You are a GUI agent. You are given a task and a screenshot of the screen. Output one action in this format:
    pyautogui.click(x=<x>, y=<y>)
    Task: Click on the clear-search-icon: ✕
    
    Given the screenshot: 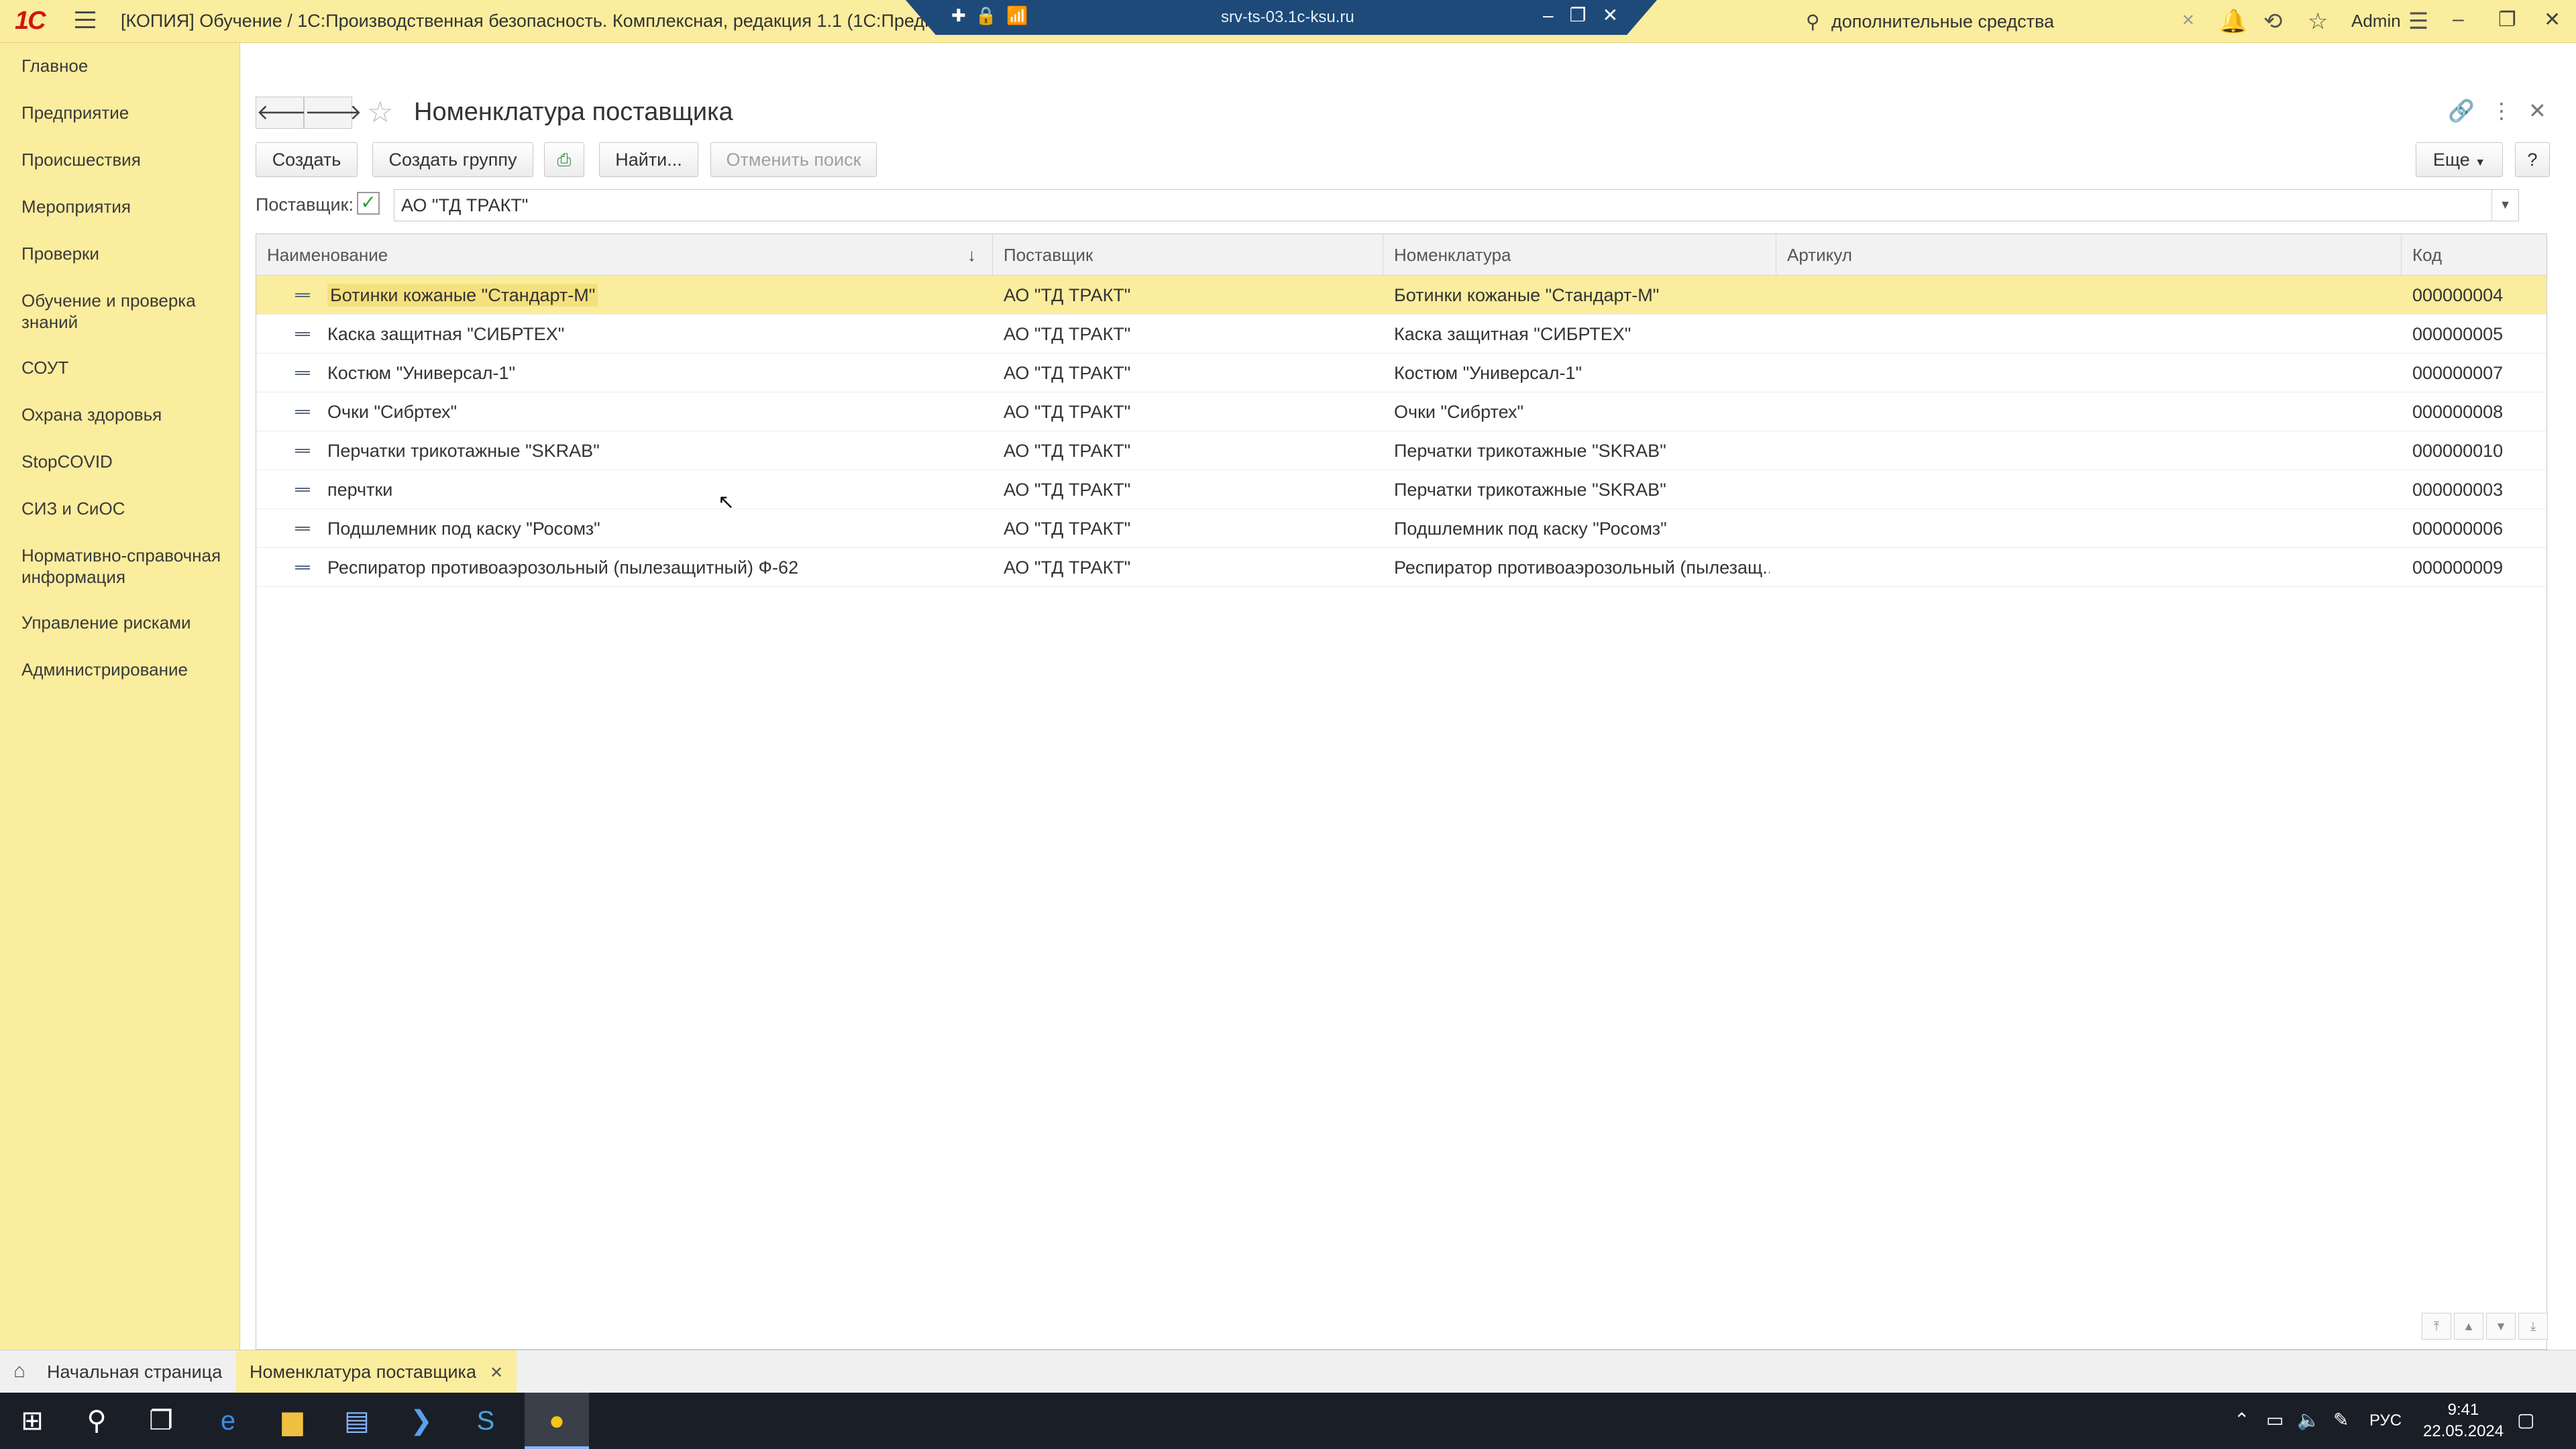 What is the action you would take?
    pyautogui.click(x=2188, y=20)
    